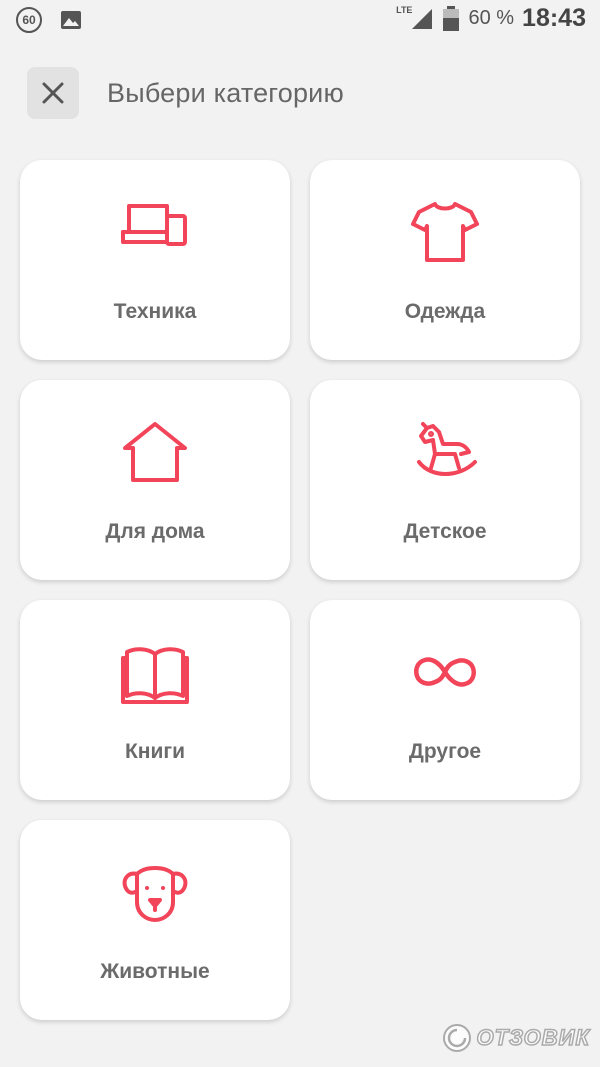 The height and width of the screenshot is (1067, 600). Describe the element at coordinates (422, 18) in the screenshot. I see `signal-icon` at that location.